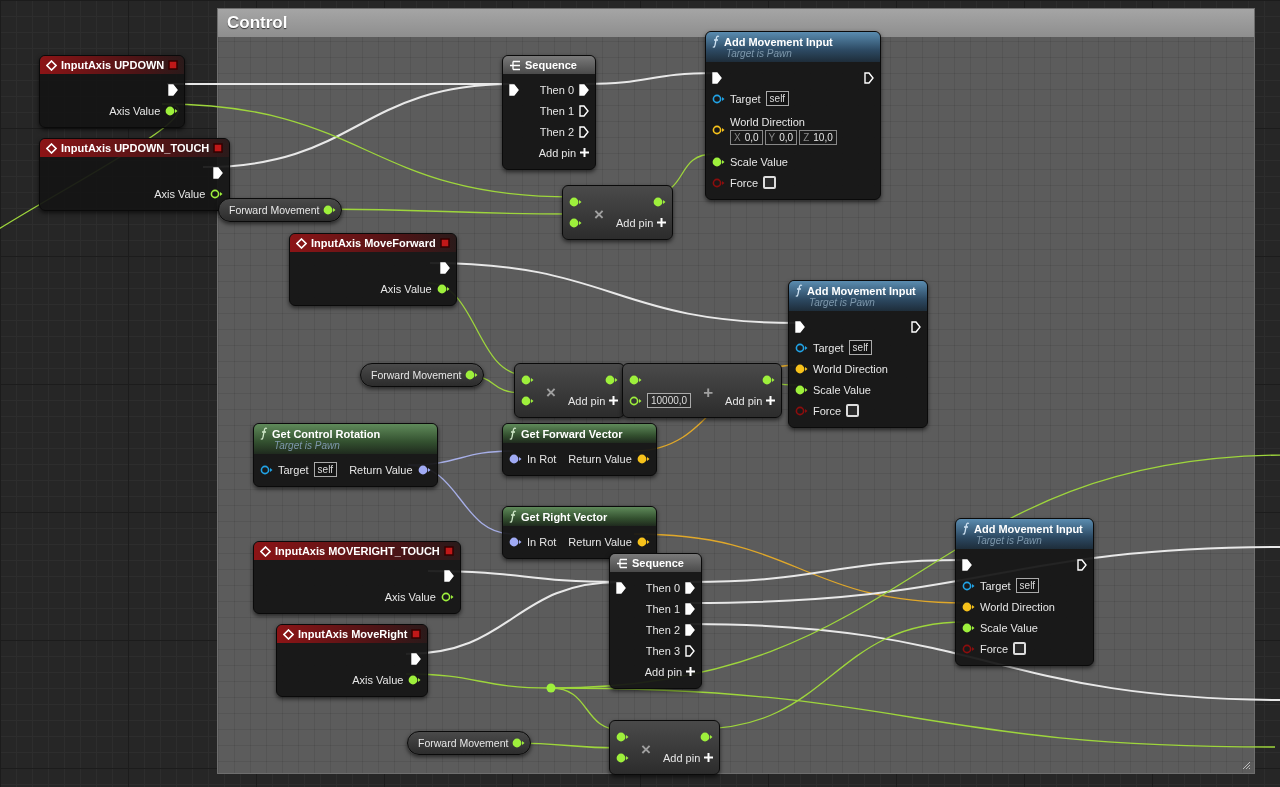 The width and height of the screenshot is (1280, 787). What do you see at coordinates (135, 174) in the screenshot?
I see `blueprint-node: InputAxis UPDOWN_TOUCH Axis Value` at bounding box center [135, 174].